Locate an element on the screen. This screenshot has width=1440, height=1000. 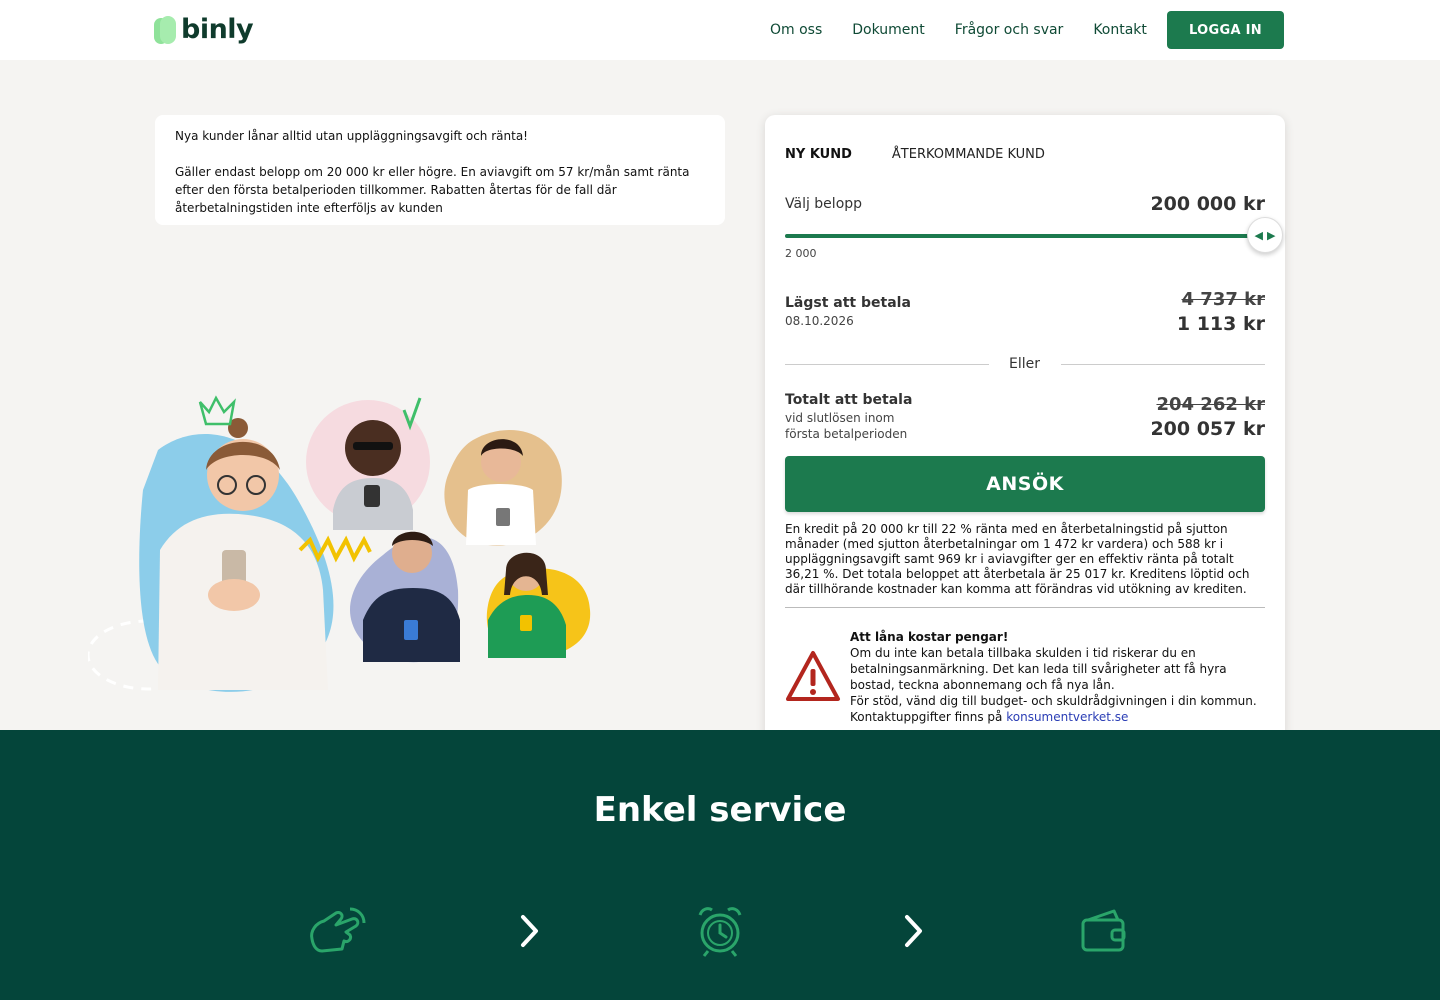
service-title: Enkel service is located at coordinates (720, 810).